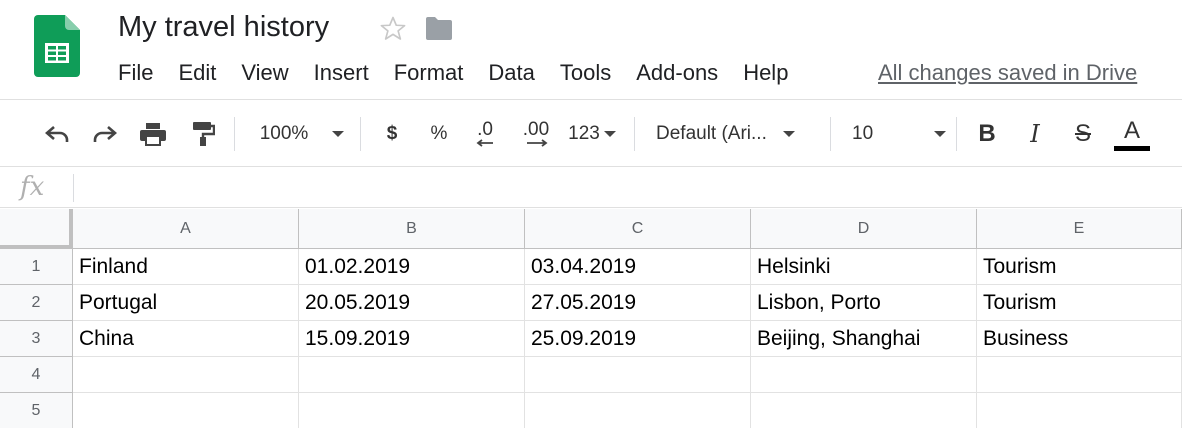 The width and height of the screenshot is (1182, 428). Describe the element at coordinates (1083, 134) in the screenshot. I see `strikethrough-button: S` at that location.